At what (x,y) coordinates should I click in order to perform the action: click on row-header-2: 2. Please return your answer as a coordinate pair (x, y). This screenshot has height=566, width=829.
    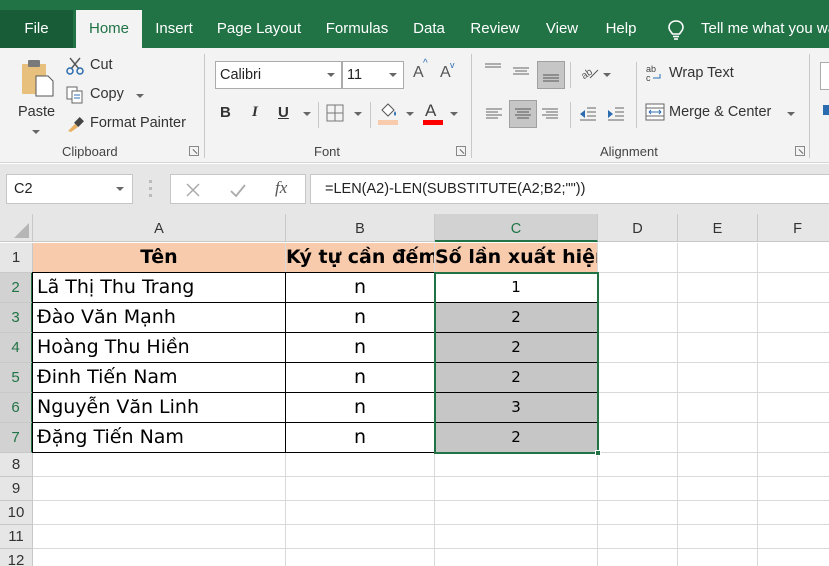
    Looking at the image, I should click on (16, 288).